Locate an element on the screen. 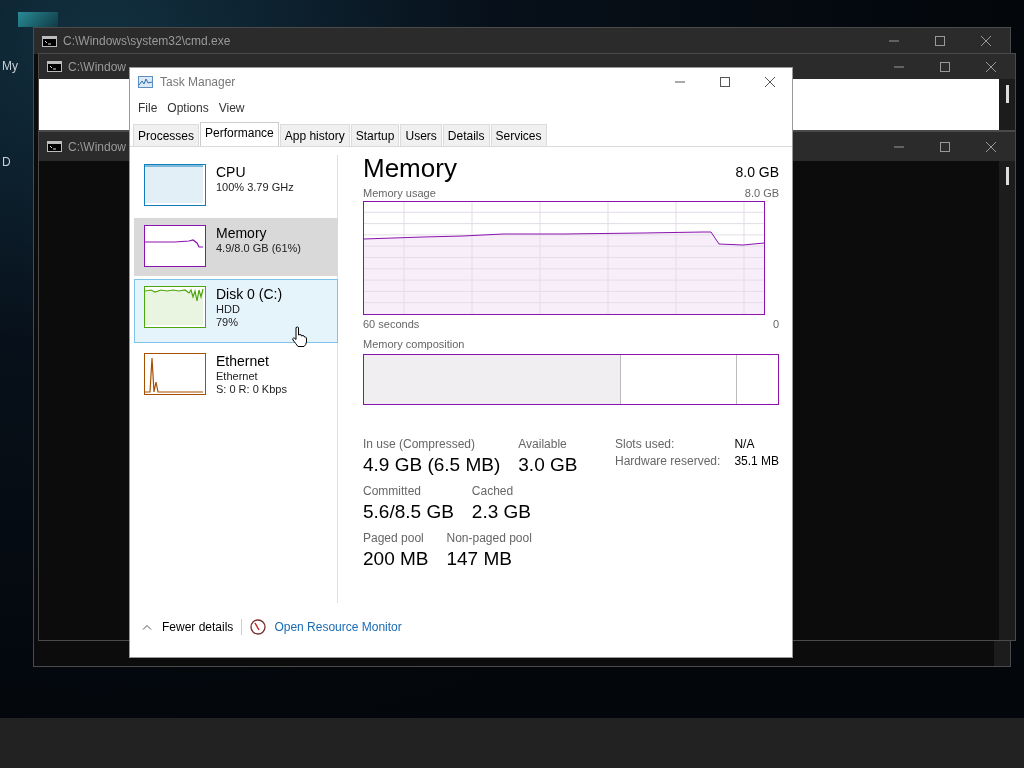 The height and width of the screenshot is (768, 1024). graph-label: Memory usage is located at coordinates (399, 193).